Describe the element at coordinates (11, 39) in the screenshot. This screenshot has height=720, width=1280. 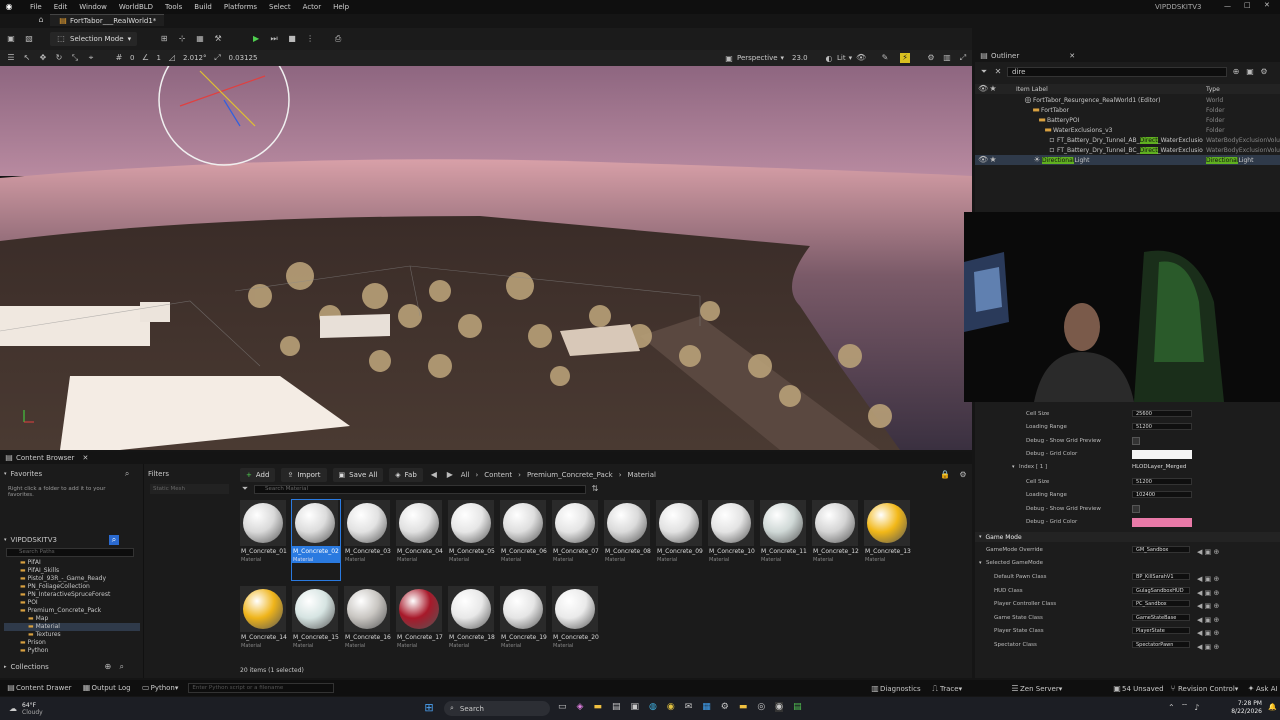
I see `save-icon: ▣` at that location.